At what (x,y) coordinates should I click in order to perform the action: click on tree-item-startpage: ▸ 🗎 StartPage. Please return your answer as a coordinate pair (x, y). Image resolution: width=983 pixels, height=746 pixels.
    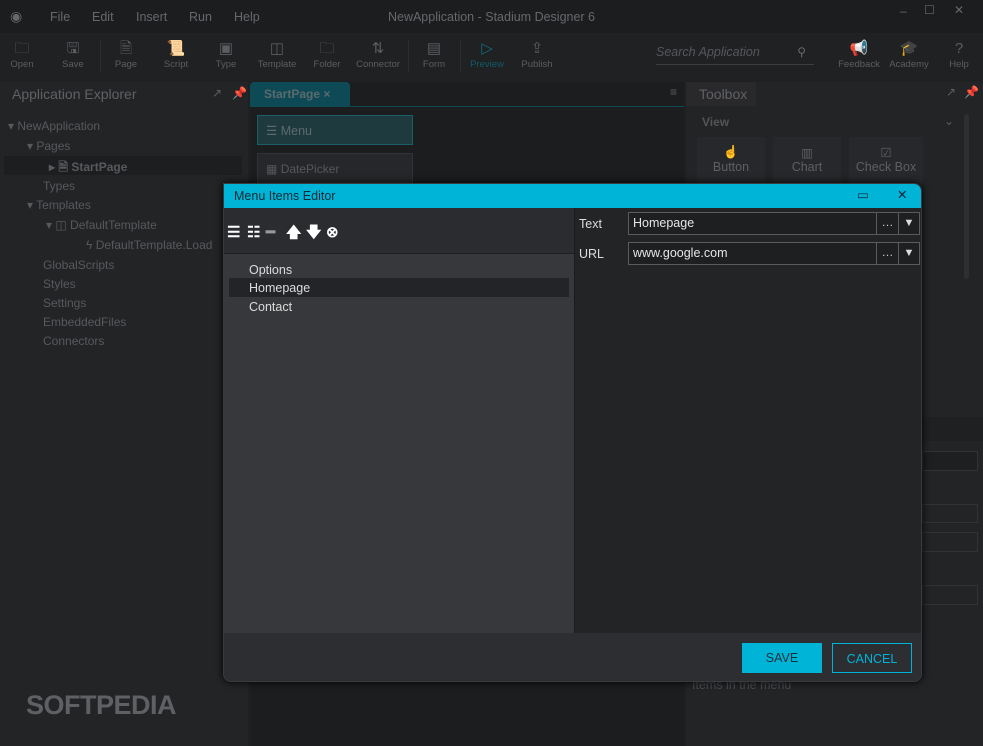
    Looking at the image, I should click on (88, 168).